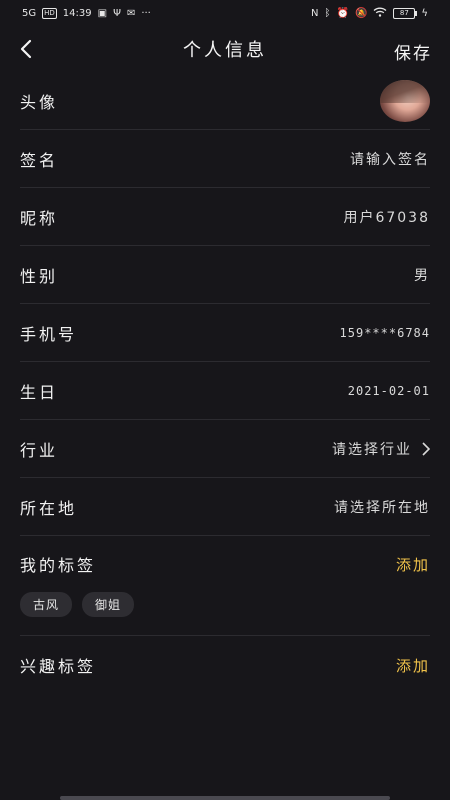 This screenshot has height=800, width=450. I want to click on wifi-icon, so click(380, 13).